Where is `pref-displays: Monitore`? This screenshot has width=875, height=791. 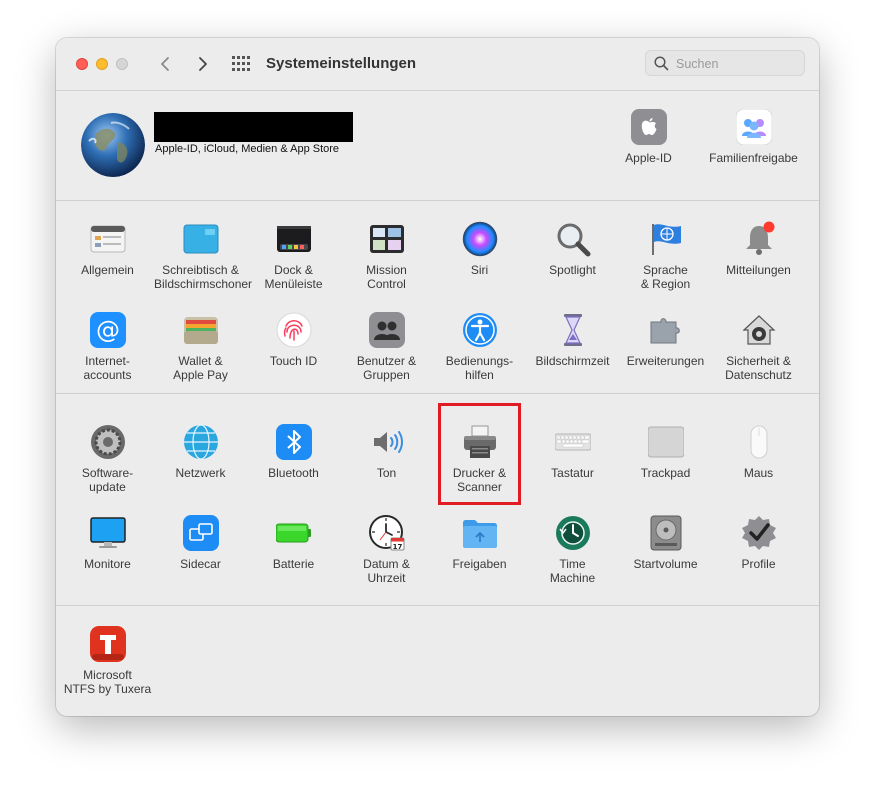 pref-displays: Monitore is located at coordinates (107, 543).